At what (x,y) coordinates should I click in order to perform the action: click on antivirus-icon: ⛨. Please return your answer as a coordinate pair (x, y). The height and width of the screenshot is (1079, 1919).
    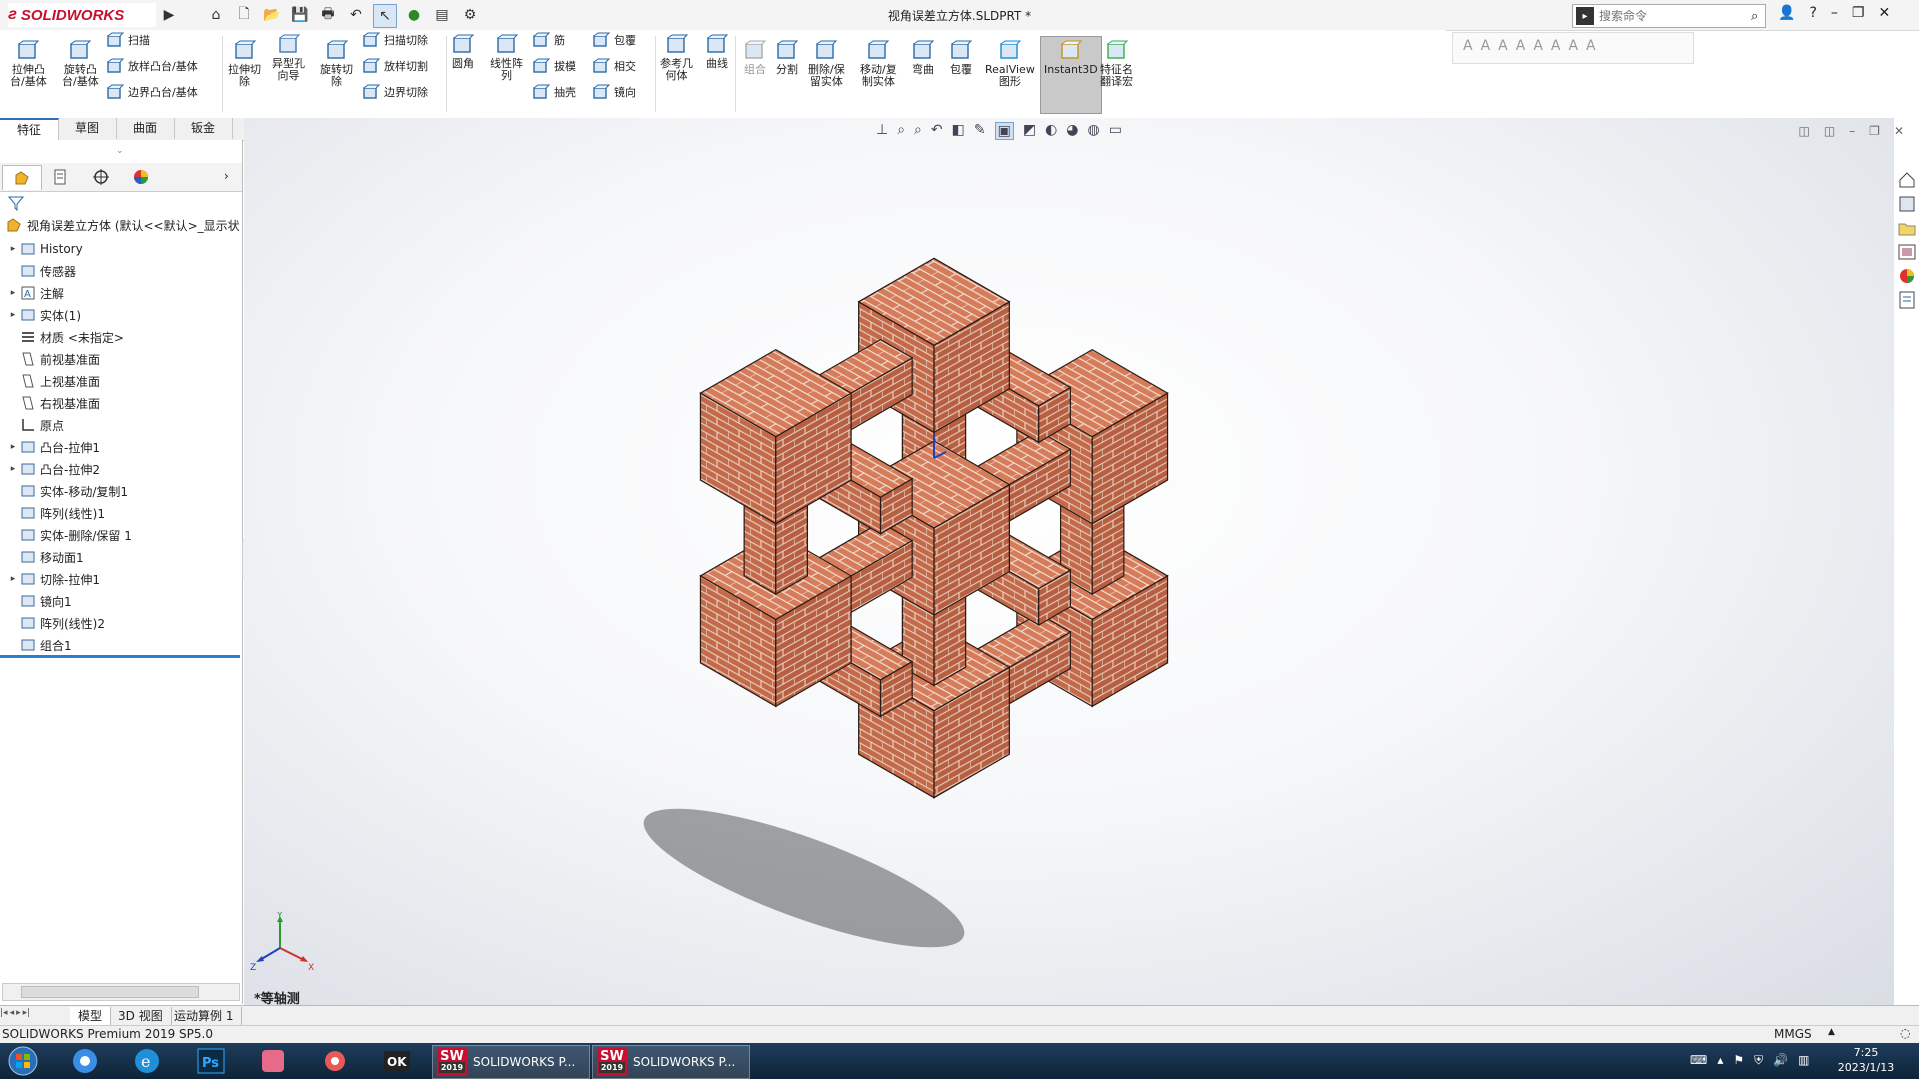
    Looking at the image, I should click on (1758, 1060).